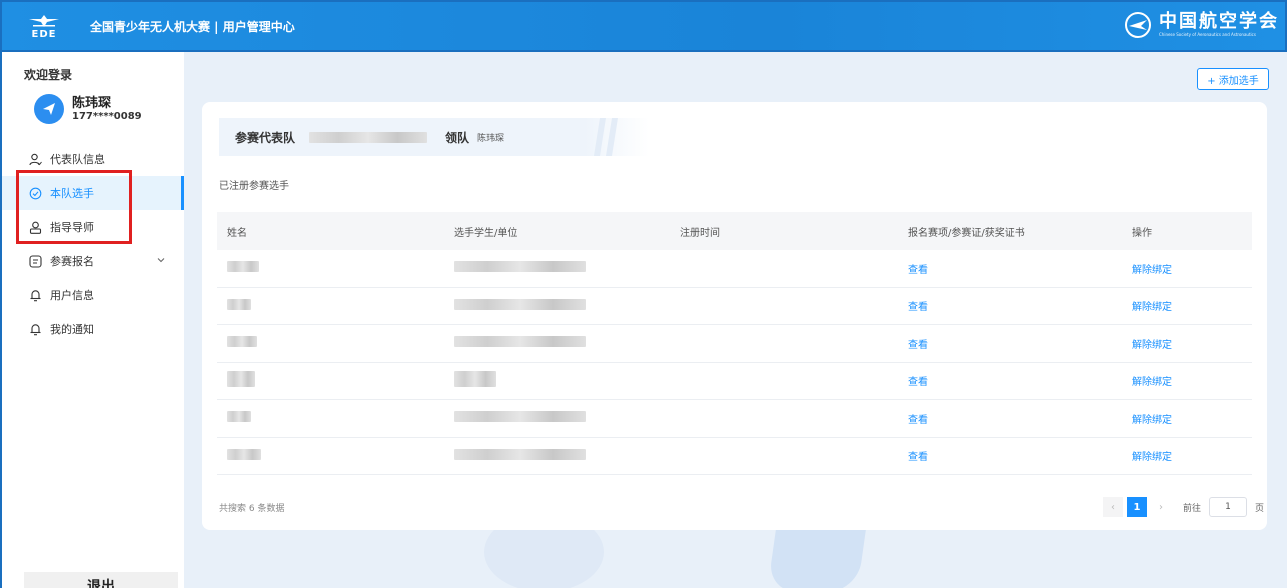 Image resolution: width=1287 pixels, height=588 pixels. I want to click on sidebar-item-user-info: 用户信息, so click(93, 295).